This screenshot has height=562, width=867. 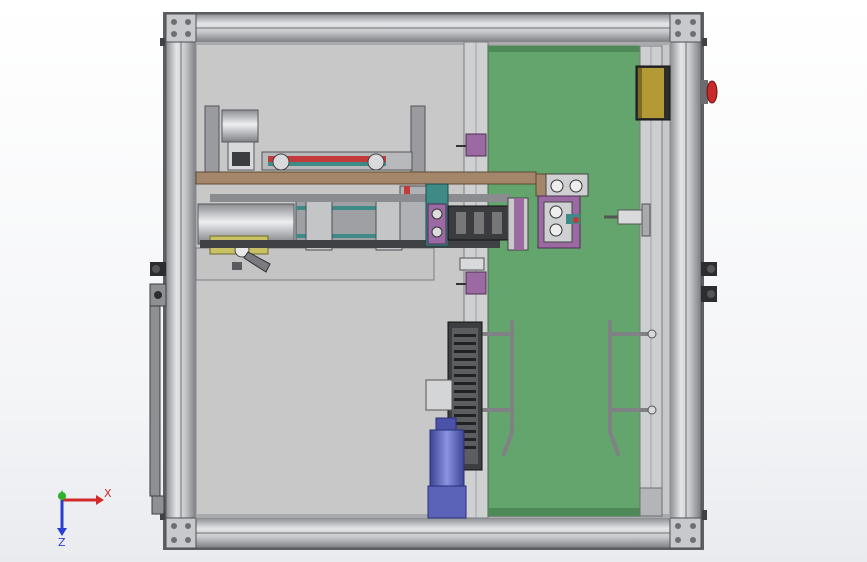 I want to click on z-axis-label: Z, so click(x=62, y=542).